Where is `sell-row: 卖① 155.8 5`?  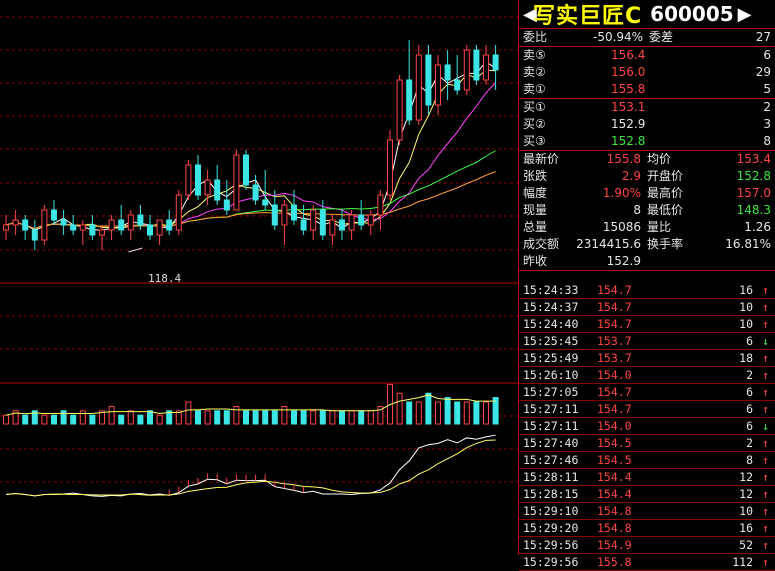
sell-row: 卖① 155.8 5 is located at coordinates (647, 90).